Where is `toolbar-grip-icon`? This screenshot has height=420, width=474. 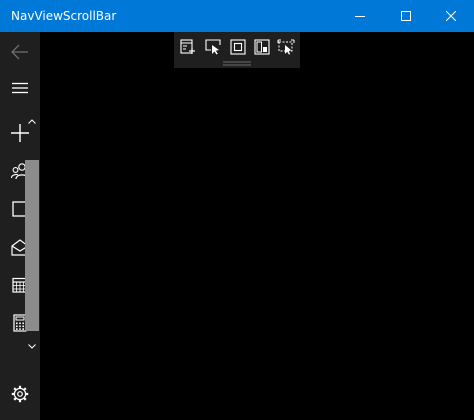
toolbar-grip-icon is located at coordinates (237, 63).